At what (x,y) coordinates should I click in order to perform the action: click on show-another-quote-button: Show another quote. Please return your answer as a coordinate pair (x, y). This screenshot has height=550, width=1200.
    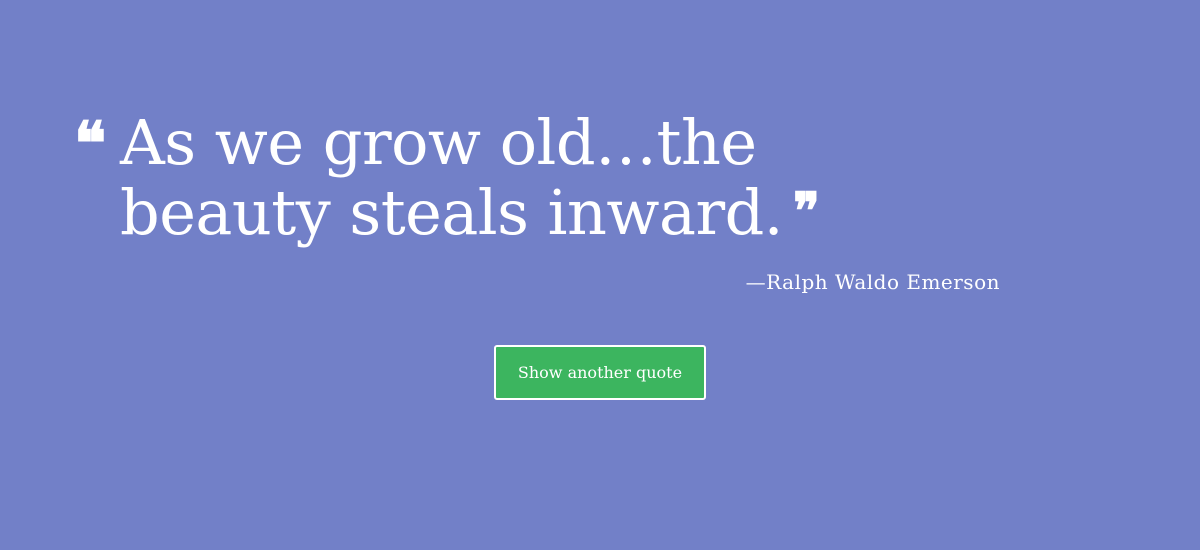
    Looking at the image, I should click on (600, 372).